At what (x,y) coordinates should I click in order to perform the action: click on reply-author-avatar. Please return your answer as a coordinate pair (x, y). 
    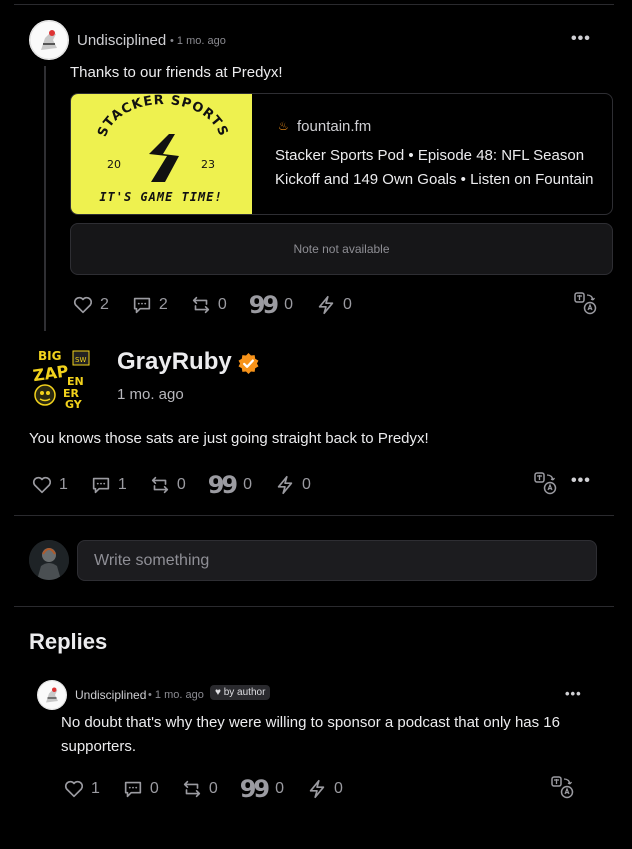
    Looking at the image, I should click on (52, 695).